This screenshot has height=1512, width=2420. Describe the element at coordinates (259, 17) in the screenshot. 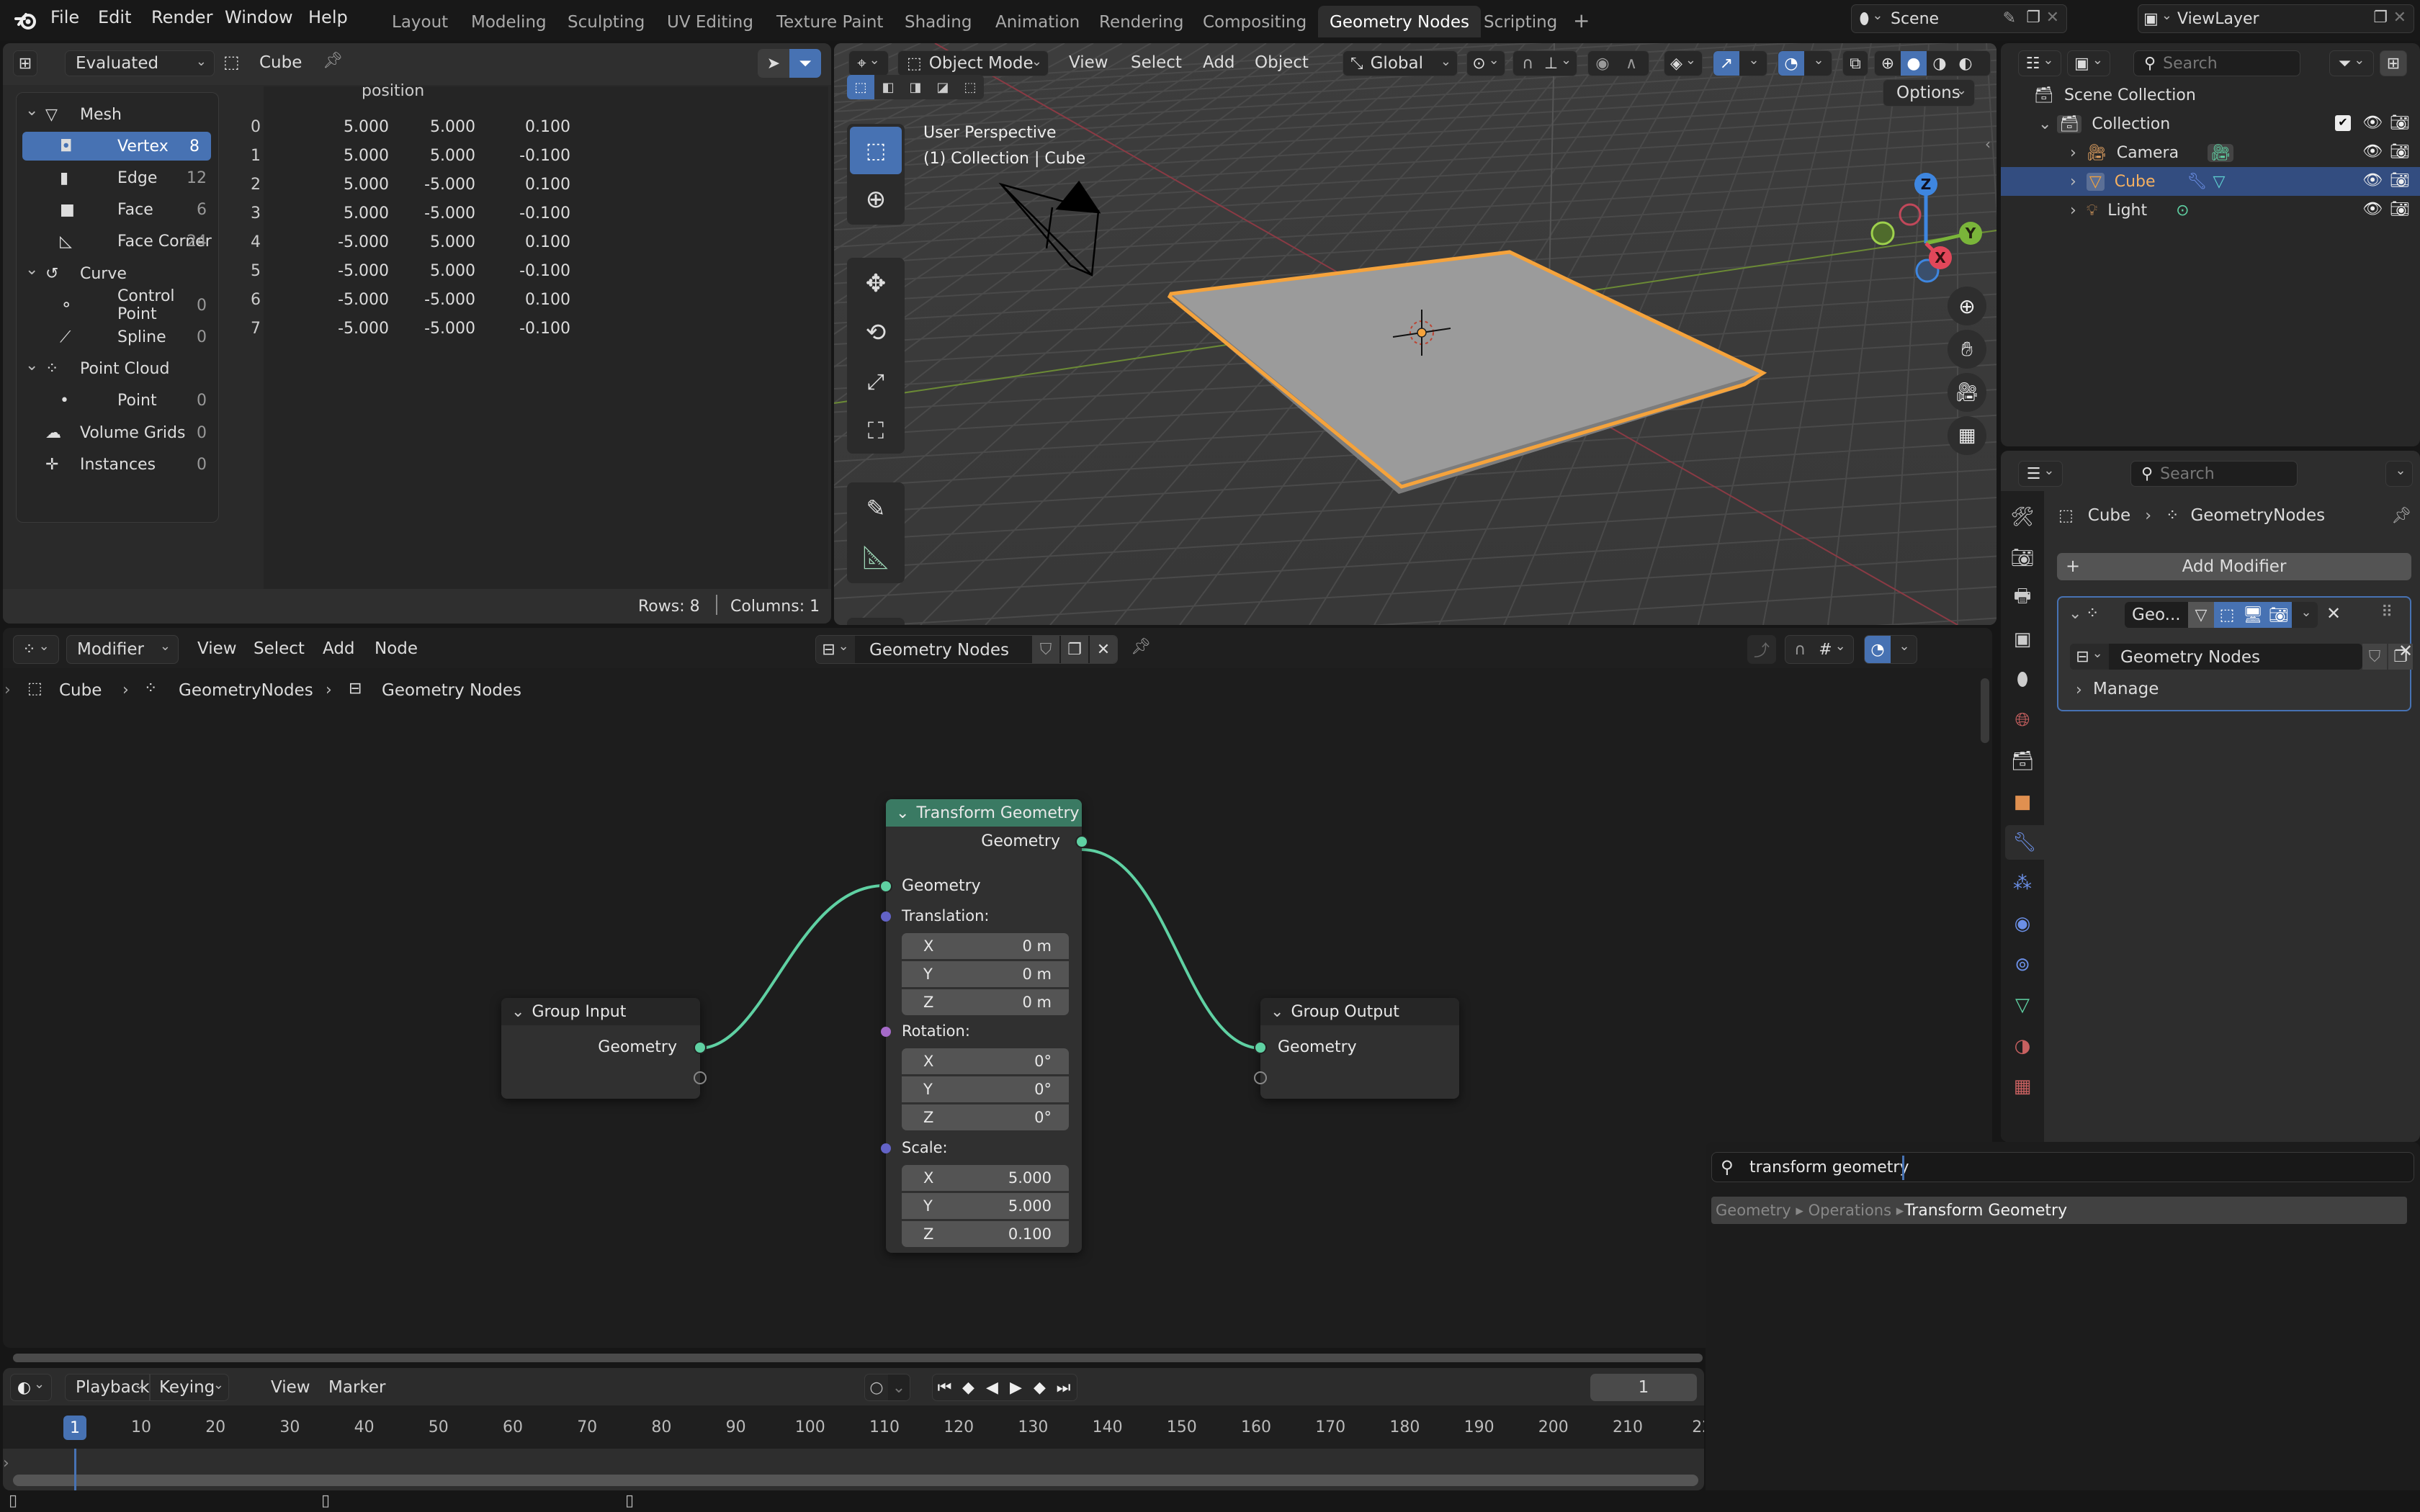

I see `menu-window: Window` at that location.